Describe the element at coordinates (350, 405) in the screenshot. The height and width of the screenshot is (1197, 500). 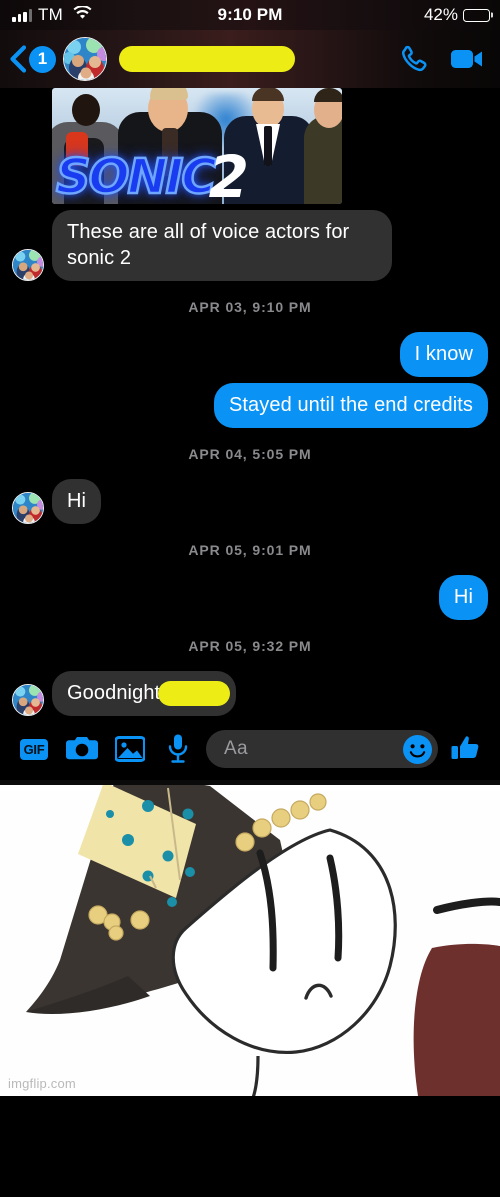
I see `message-bubble: Stayed until the end credits` at that location.